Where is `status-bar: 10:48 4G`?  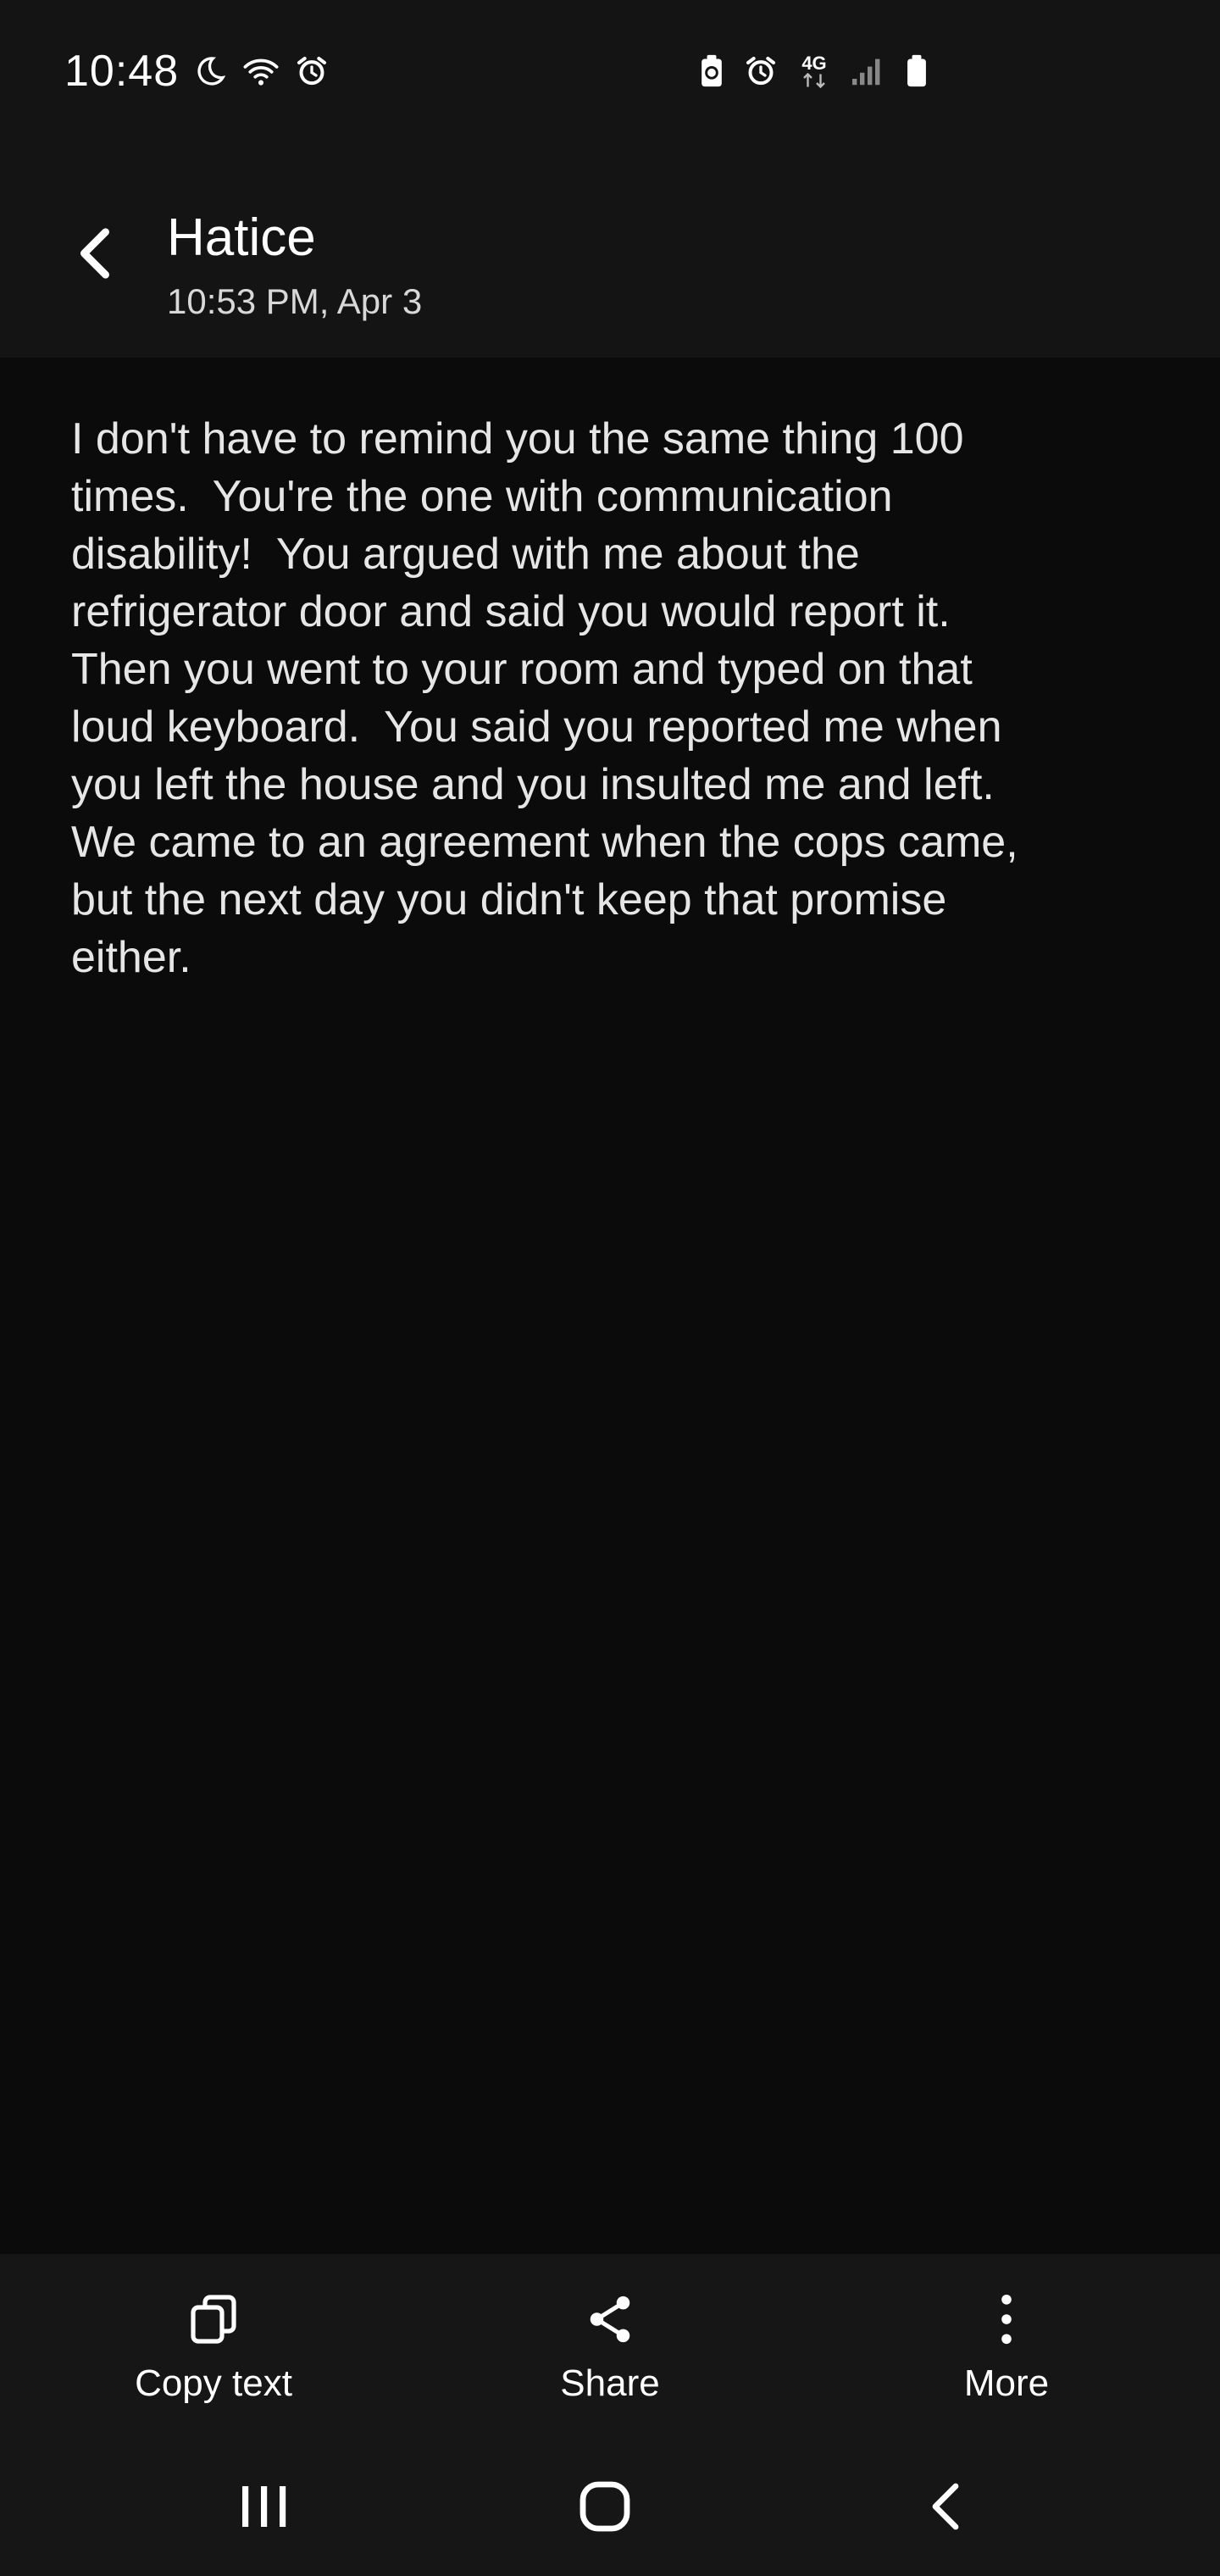 status-bar: 10:48 4G is located at coordinates (610, 73).